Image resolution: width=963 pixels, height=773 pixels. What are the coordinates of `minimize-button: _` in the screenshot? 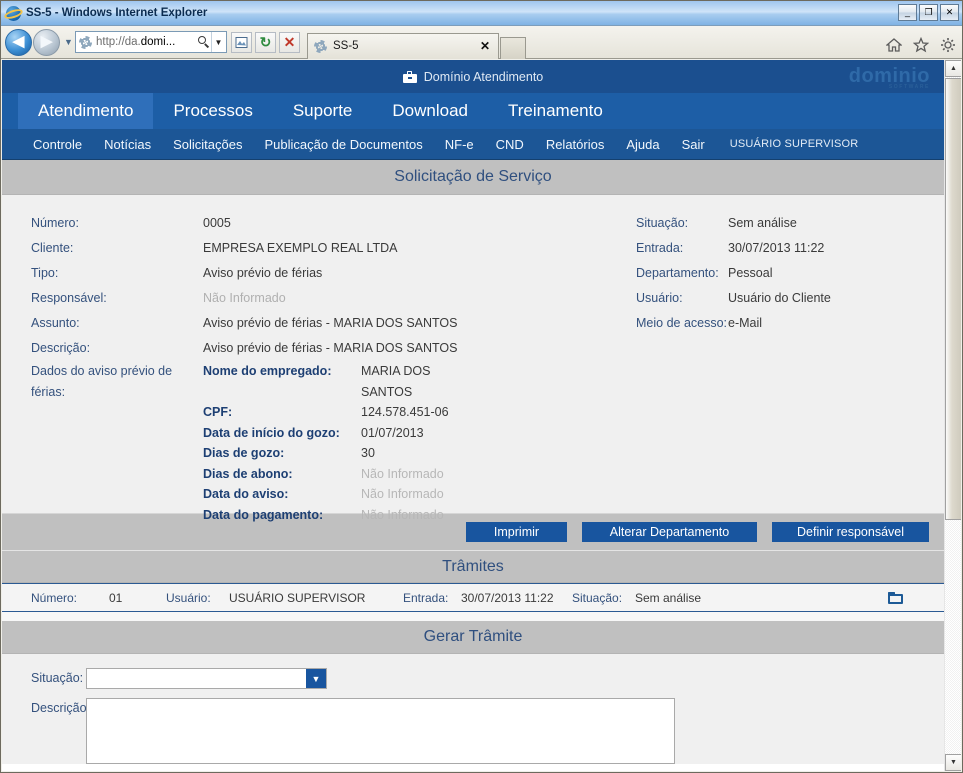 It's located at (907, 12).